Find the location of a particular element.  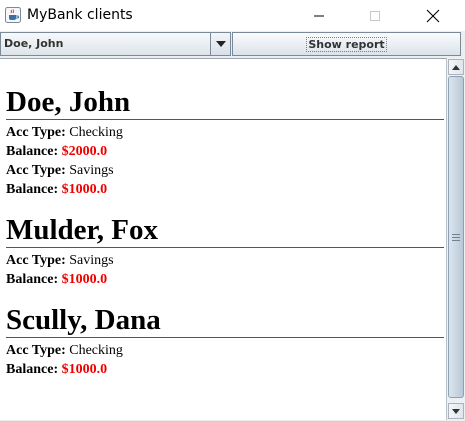

grip-icon is located at coordinates (456, 237).